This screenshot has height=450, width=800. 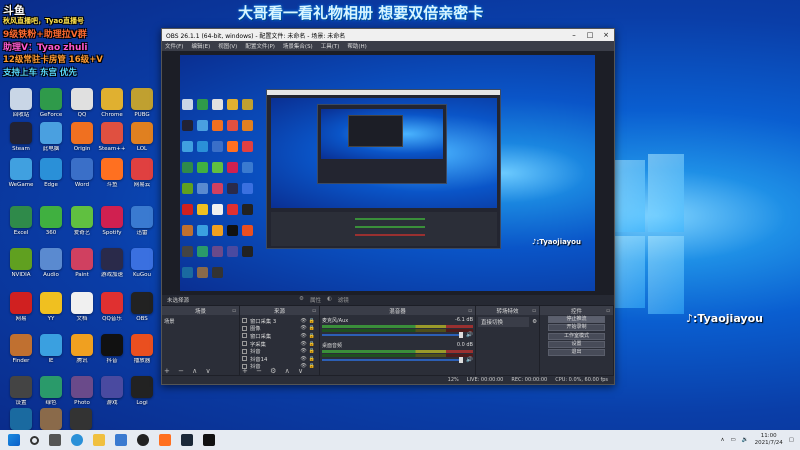 What do you see at coordinates (343, 300) in the screenshot?
I see `filters-button: 滤镜` at bounding box center [343, 300].